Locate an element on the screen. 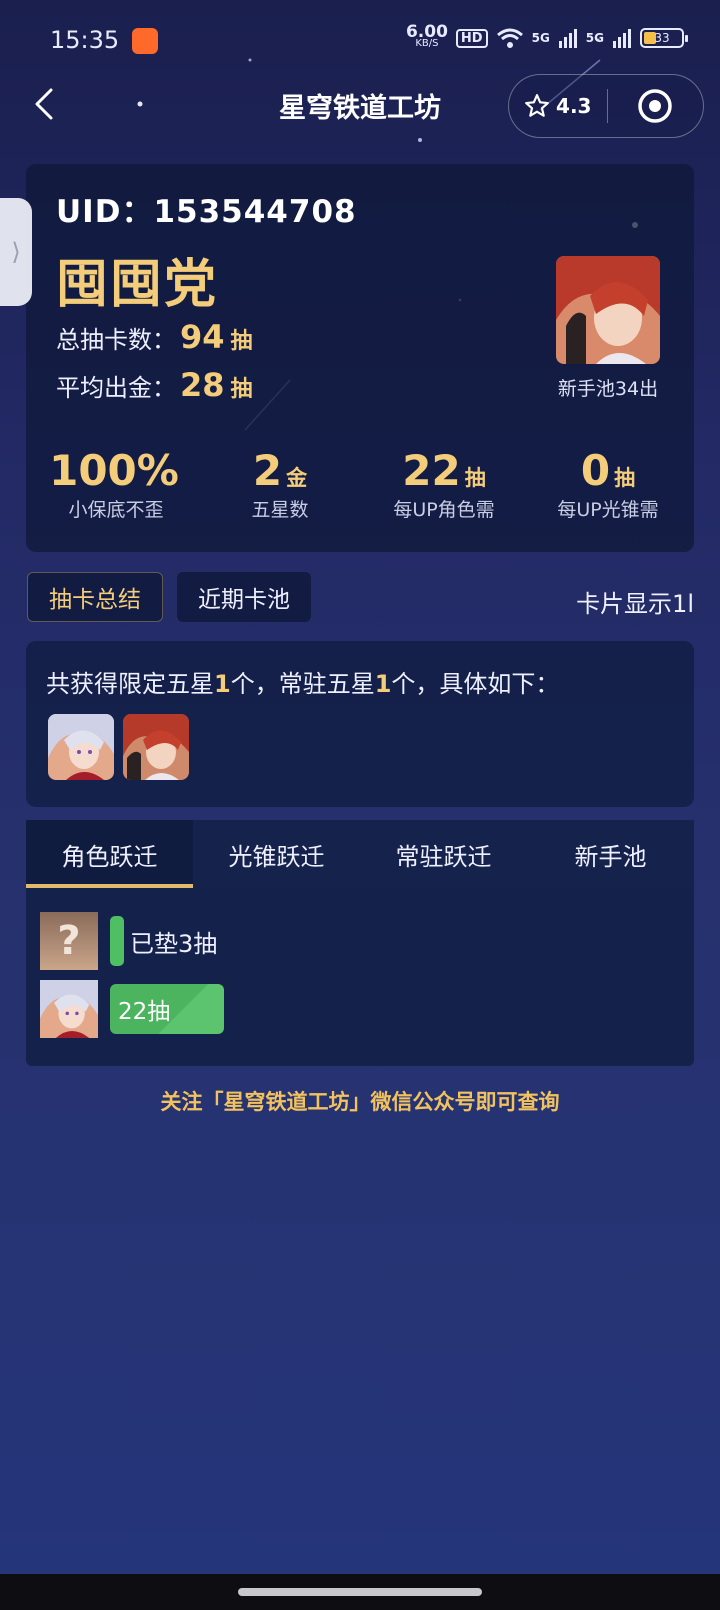 This screenshot has width=720, height=1610. metric-unit: 金 is located at coordinates (297, 478).